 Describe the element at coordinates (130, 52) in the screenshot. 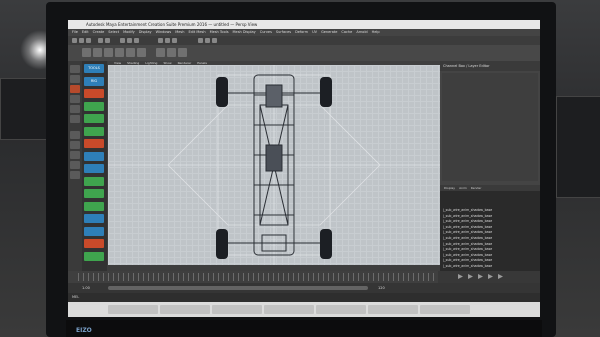

I see `shelf-plane-icon` at that location.